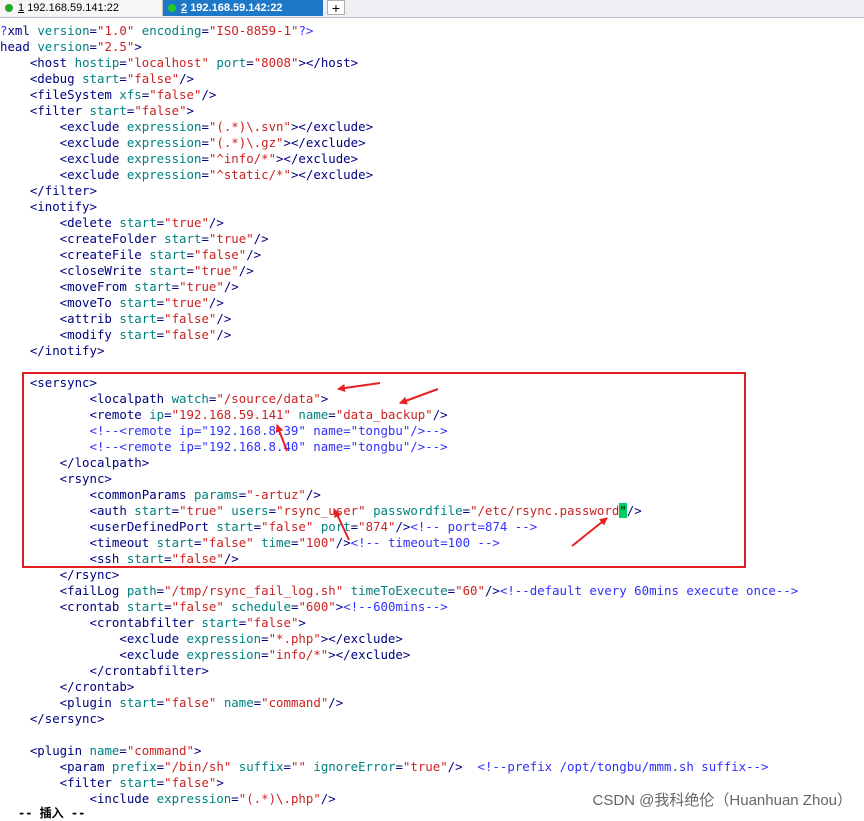 This screenshot has height=821, width=864. What do you see at coordinates (432, 639) in the screenshot?
I see `code-line: <exclude expression="*.php"></exclude>` at bounding box center [432, 639].